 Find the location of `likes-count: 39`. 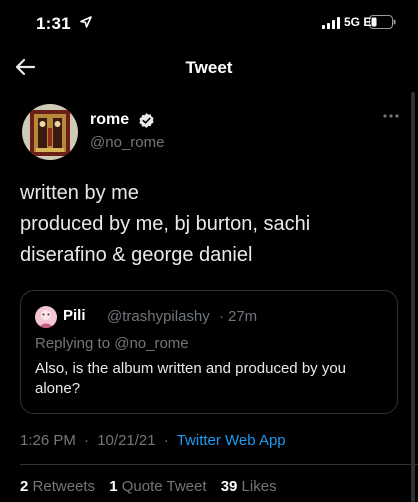

likes-count: 39 is located at coordinates (229, 486).